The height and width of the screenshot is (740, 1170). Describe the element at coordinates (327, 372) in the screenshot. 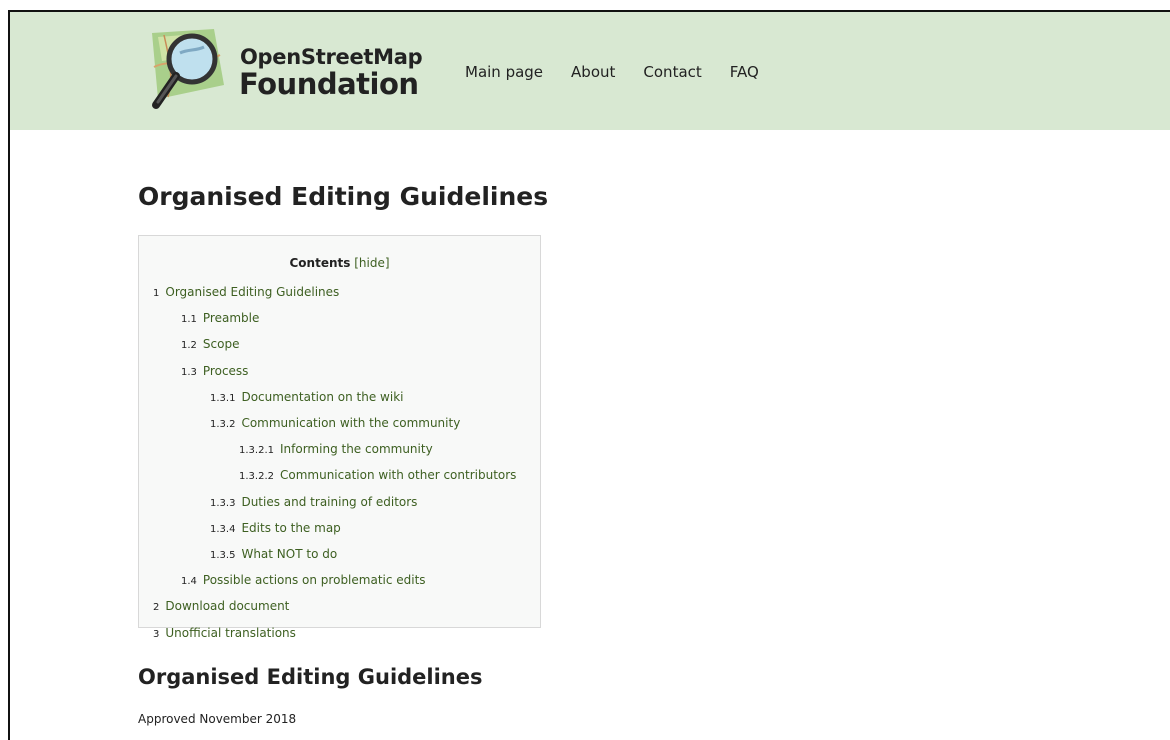

I see `toc-item: 1.3 Process` at that location.